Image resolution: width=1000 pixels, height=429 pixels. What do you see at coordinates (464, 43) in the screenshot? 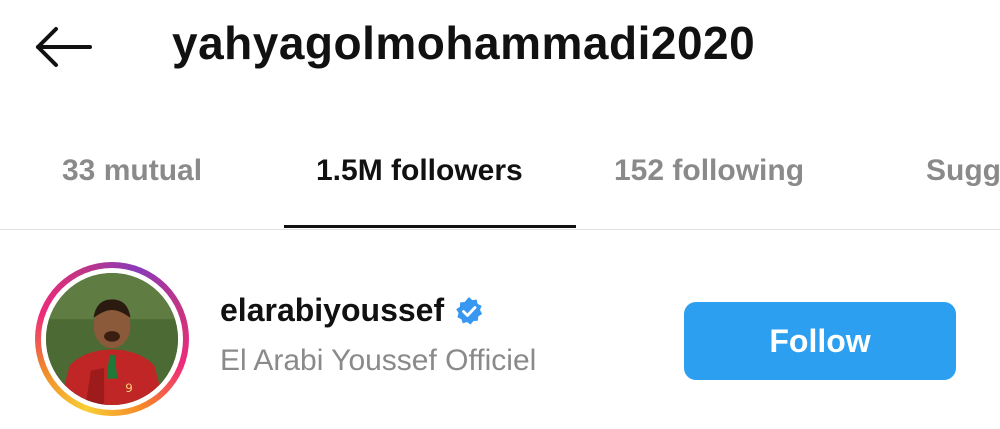
I see `profile-username-title: yahyagolmohammadi2020` at bounding box center [464, 43].